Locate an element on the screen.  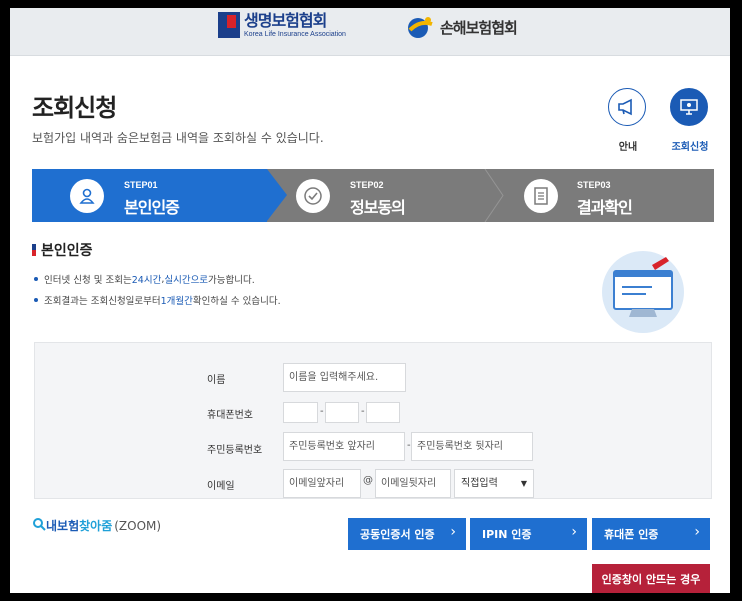
monitor-icon is located at coordinates (689, 107).